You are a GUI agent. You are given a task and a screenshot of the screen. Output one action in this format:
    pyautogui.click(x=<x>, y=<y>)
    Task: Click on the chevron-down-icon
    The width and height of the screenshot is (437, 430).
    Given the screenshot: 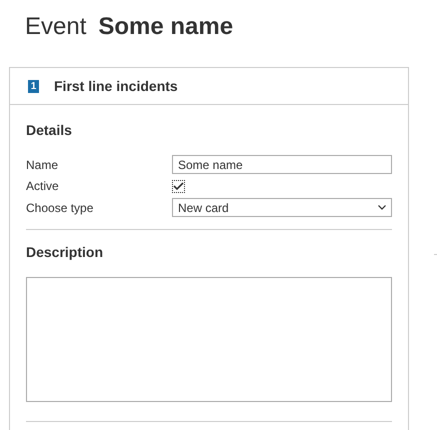 What is the action you would take?
    pyautogui.click(x=382, y=207)
    